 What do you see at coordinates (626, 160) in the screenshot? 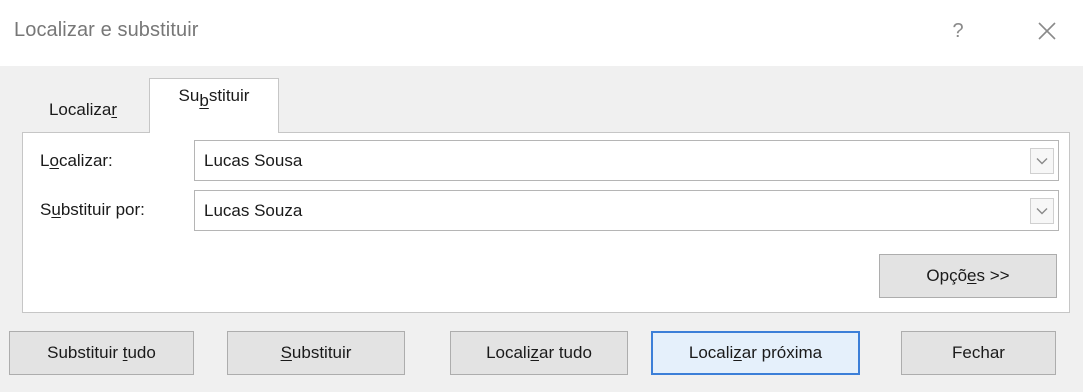
I see `find-combobox: Lucas Sousa` at bounding box center [626, 160].